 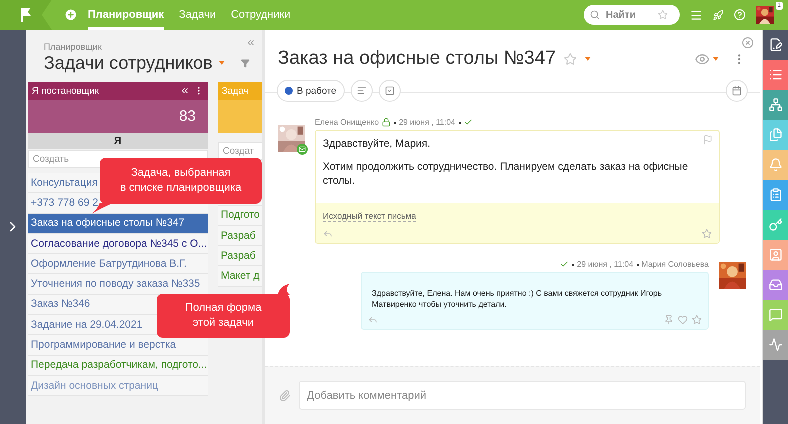 What do you see at coordinates (181, 181) in the screenshot?
I see `callout-tooltip: Задача, выбранная в списке планировщика` at bounding box center [181, 181].